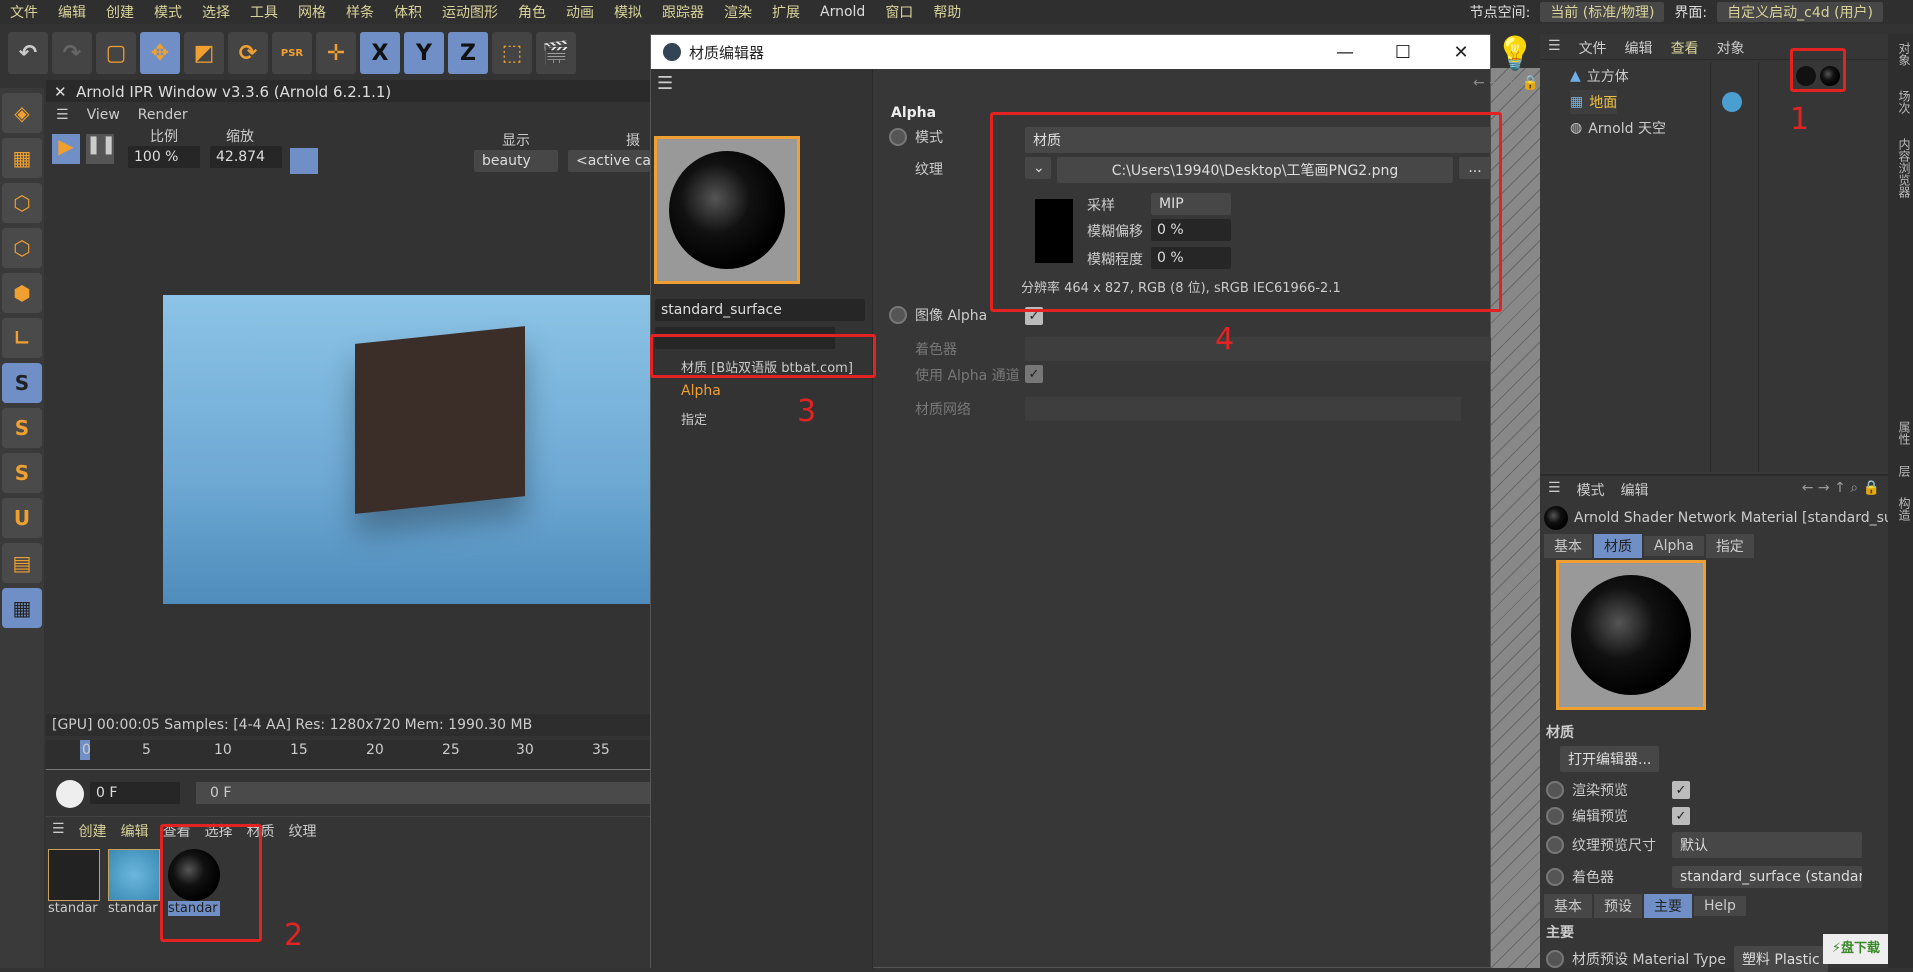  I want to click on am-menu-mode: 模式, so click(1591, 490).